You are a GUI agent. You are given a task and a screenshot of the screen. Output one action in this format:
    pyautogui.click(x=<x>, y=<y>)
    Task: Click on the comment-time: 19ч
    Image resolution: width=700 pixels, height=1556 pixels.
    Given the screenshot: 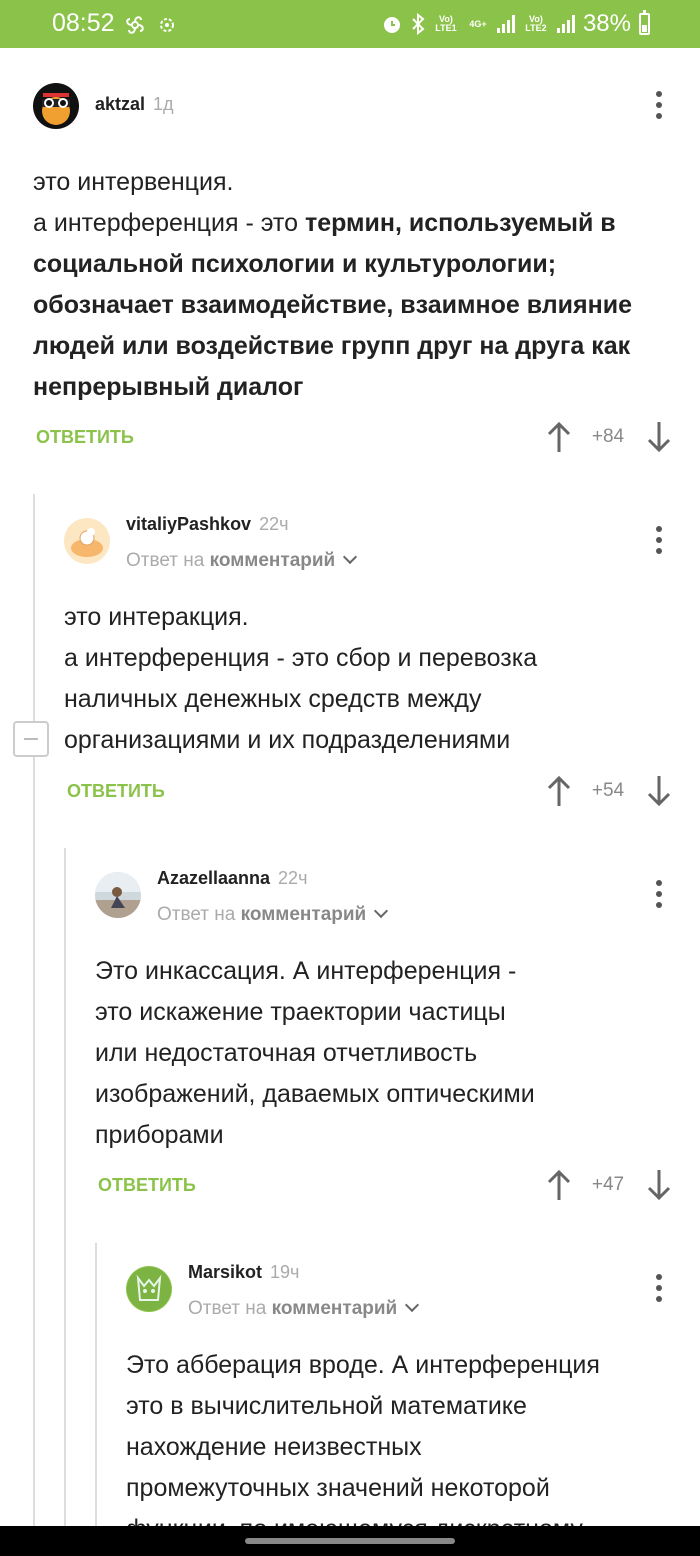 What is the action you would take?
    pyautogui.click(x=285, y=1272)
    